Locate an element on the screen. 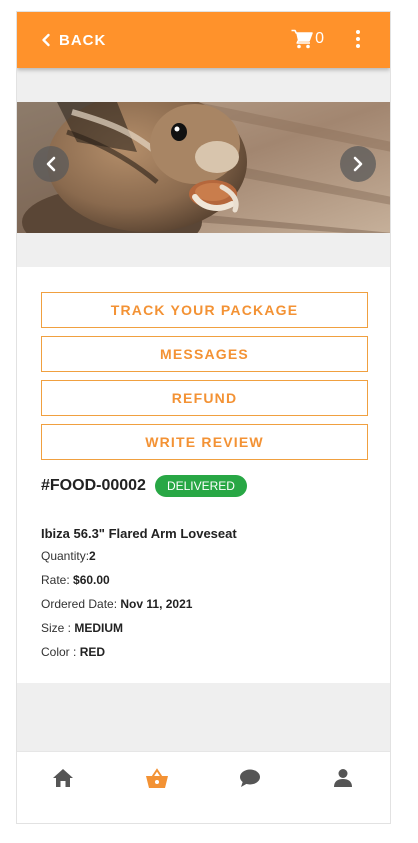 Image resolution: width=418 pixels, height=843 pixels. slider-prev-button is located at coordinates (51, 164).